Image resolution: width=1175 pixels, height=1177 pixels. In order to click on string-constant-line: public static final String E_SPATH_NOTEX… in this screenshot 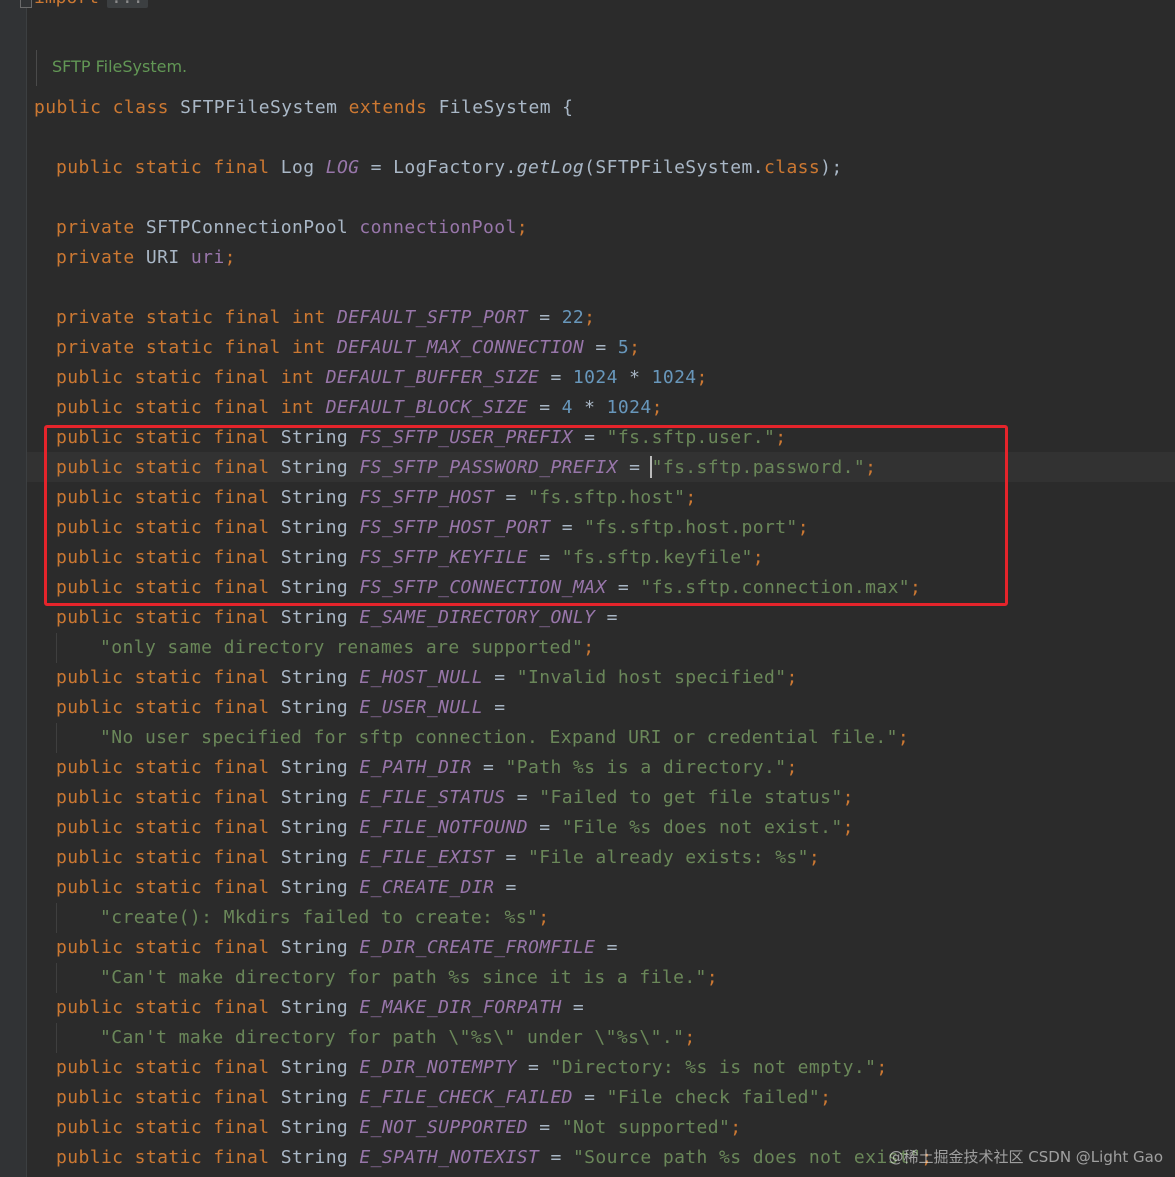, I will do `click(494, 1158)`.